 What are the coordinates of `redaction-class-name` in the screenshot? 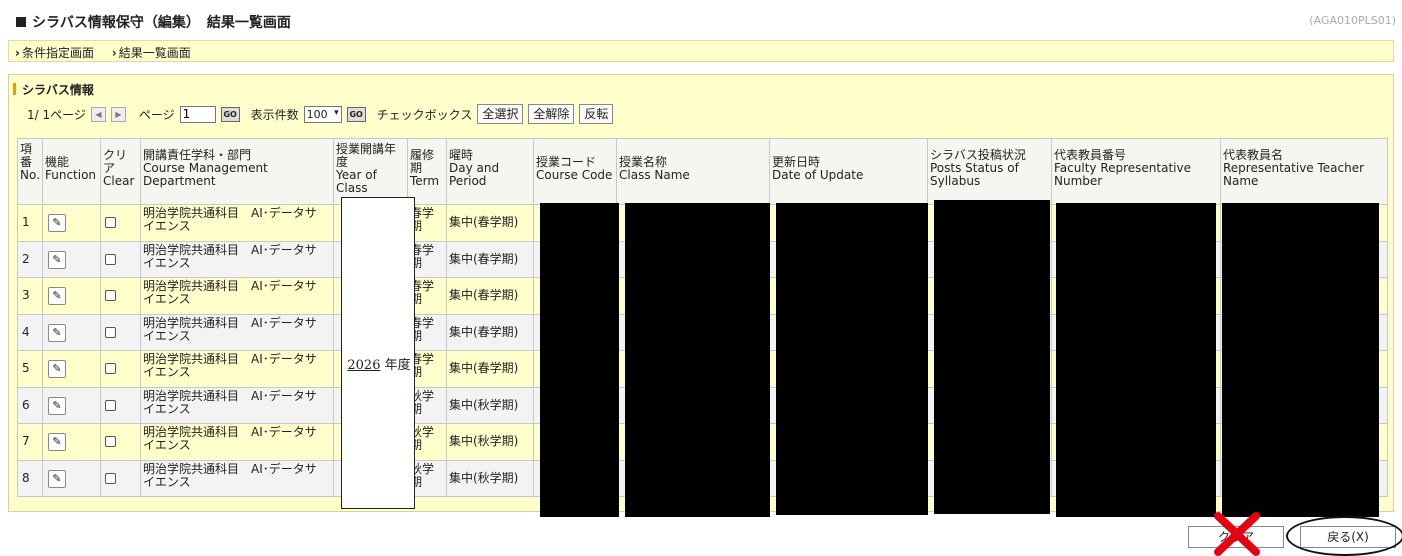 It's located at (697, 360).